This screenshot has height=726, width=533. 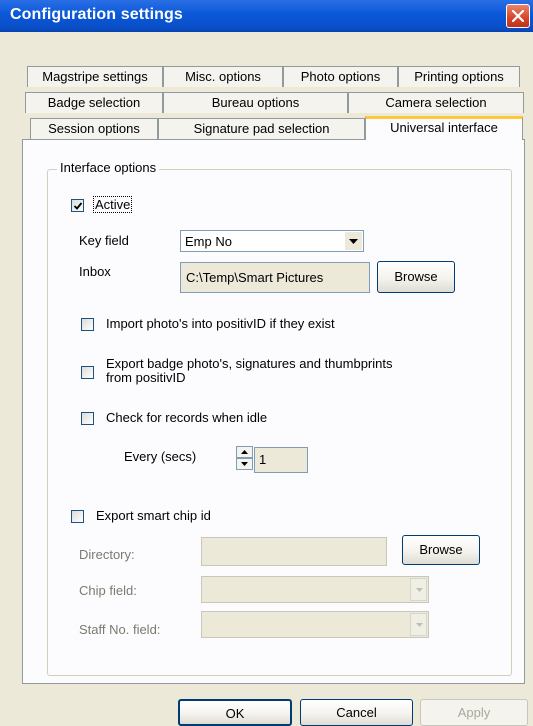 What do you see at coordinates (96, 14) in the screenshot?
I see `window-title: Configuration settings` at bounding box center [96, 14].